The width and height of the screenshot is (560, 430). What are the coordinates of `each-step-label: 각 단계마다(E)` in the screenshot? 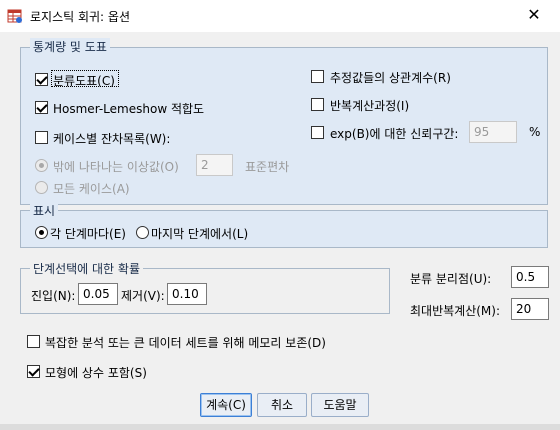 It's located at (88, 233).